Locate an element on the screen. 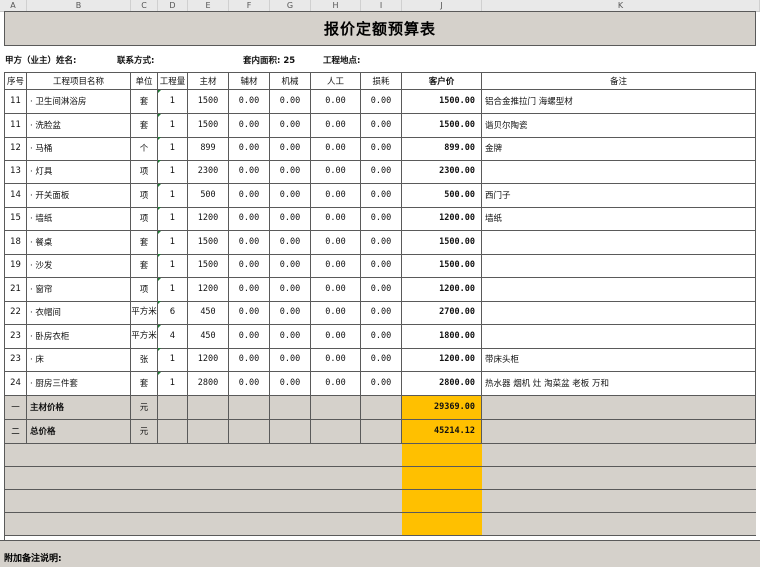 The height and width of the screenshot is (567, 760). cell-note: 墙纸 is located at coordinates (619, 219).